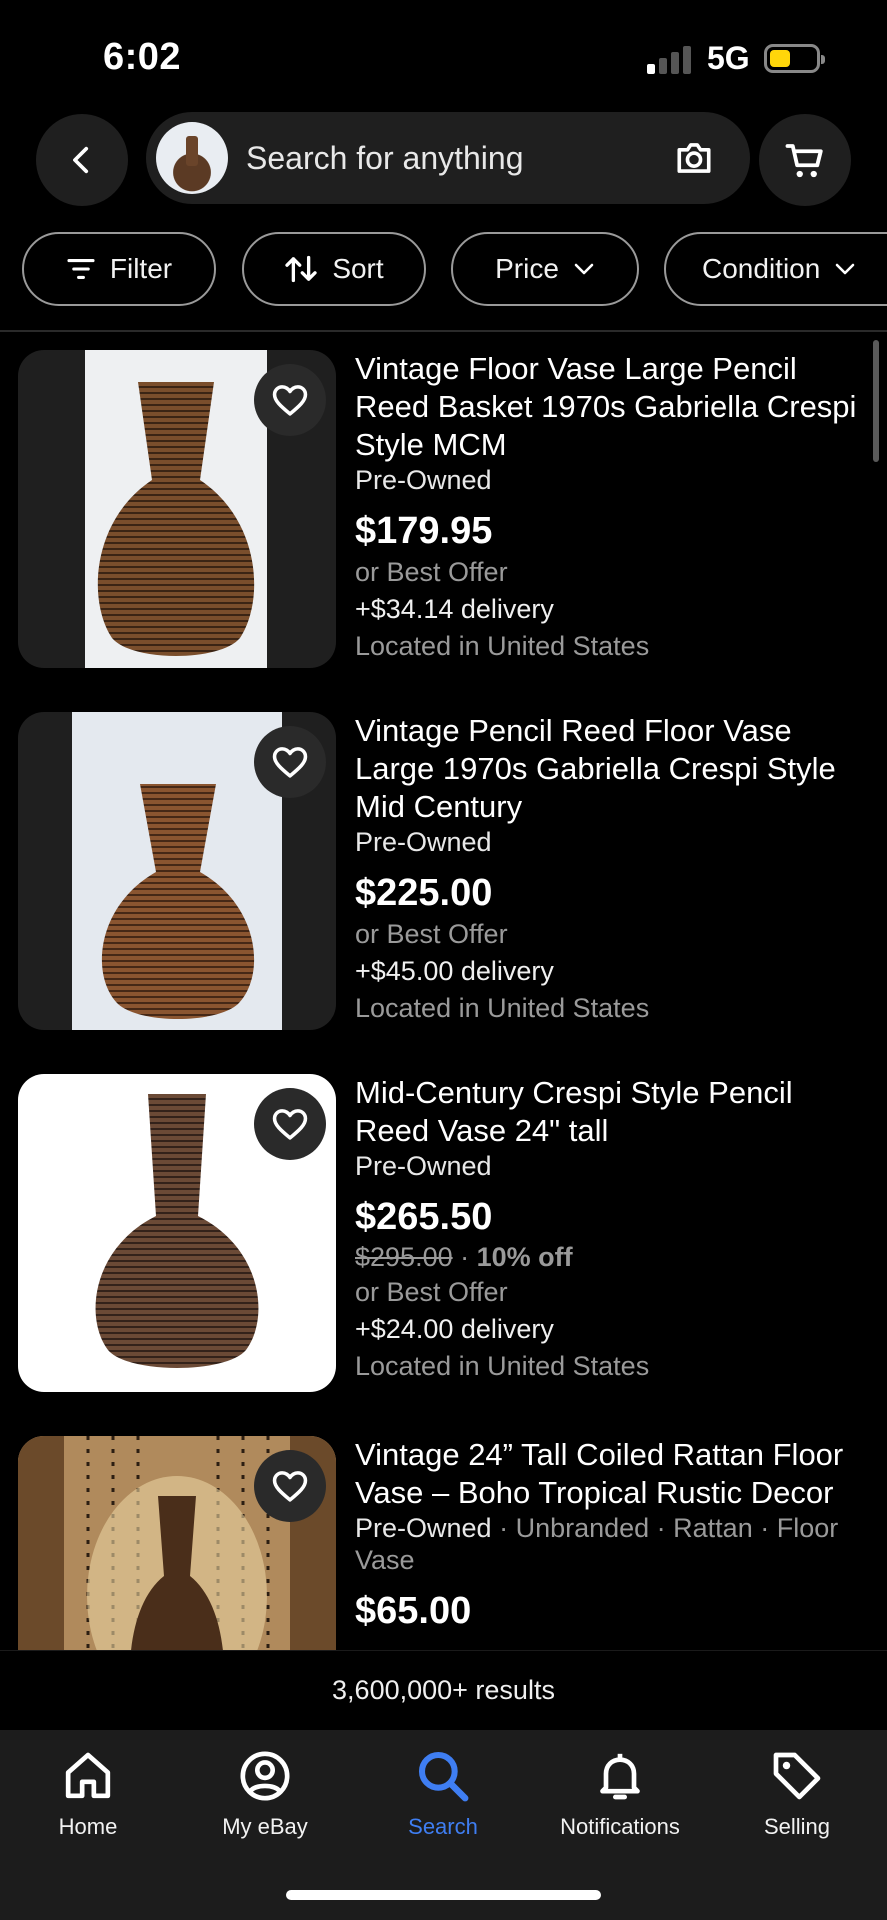  I want to click on search-header: Search for anything, so click(443, 160).